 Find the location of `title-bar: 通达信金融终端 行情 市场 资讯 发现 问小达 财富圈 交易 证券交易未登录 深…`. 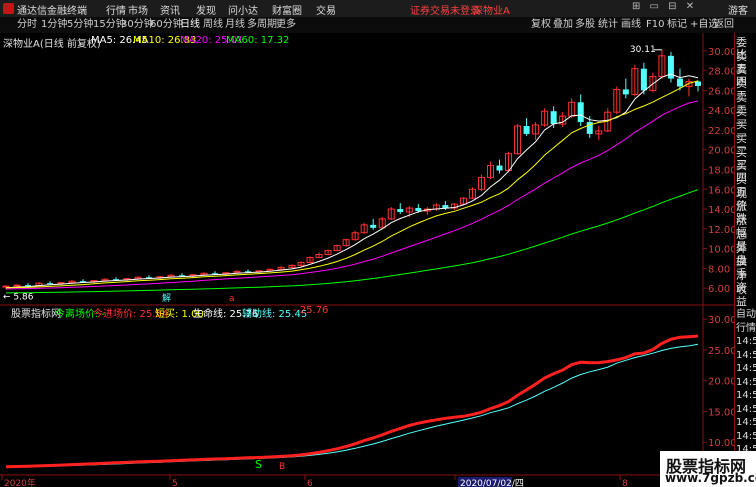

title-bar: 通达信金融终端 行情 市场 资讯 发现 问小达 财富圈 交易 证券交易未登录 深… is located at coordinates (378, 8).